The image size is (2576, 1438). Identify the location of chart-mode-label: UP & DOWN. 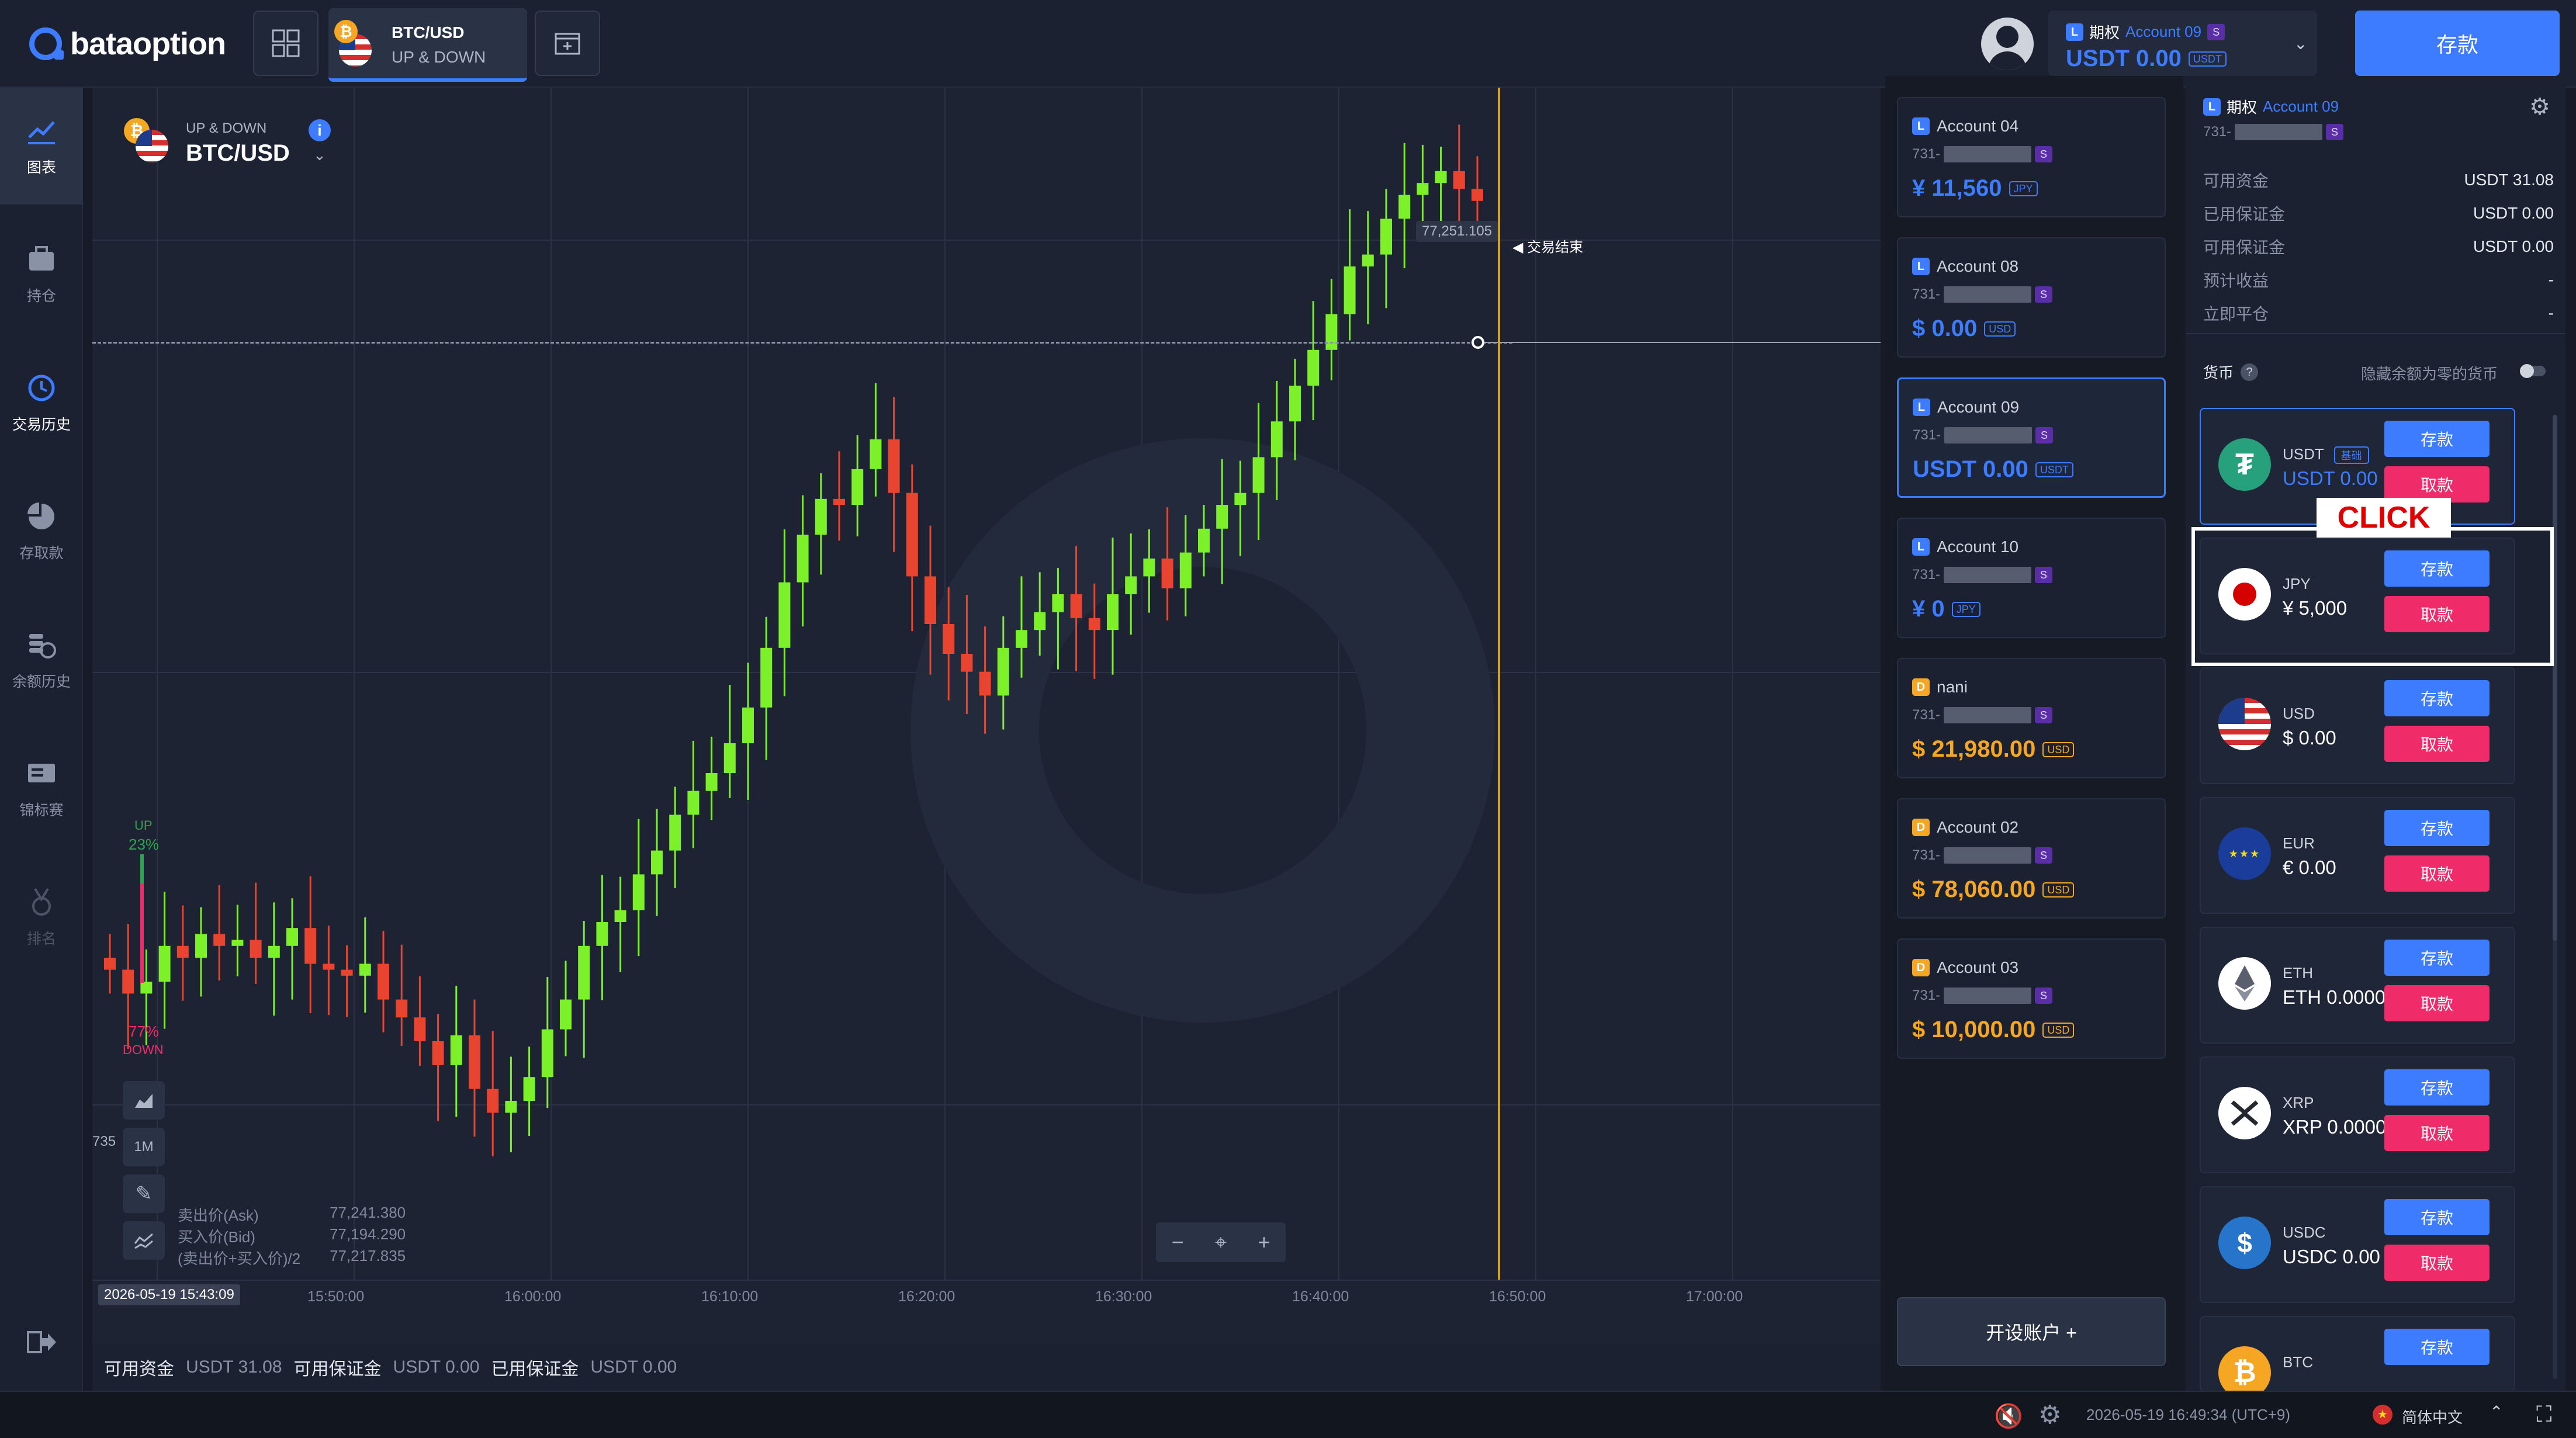
(226, 128).